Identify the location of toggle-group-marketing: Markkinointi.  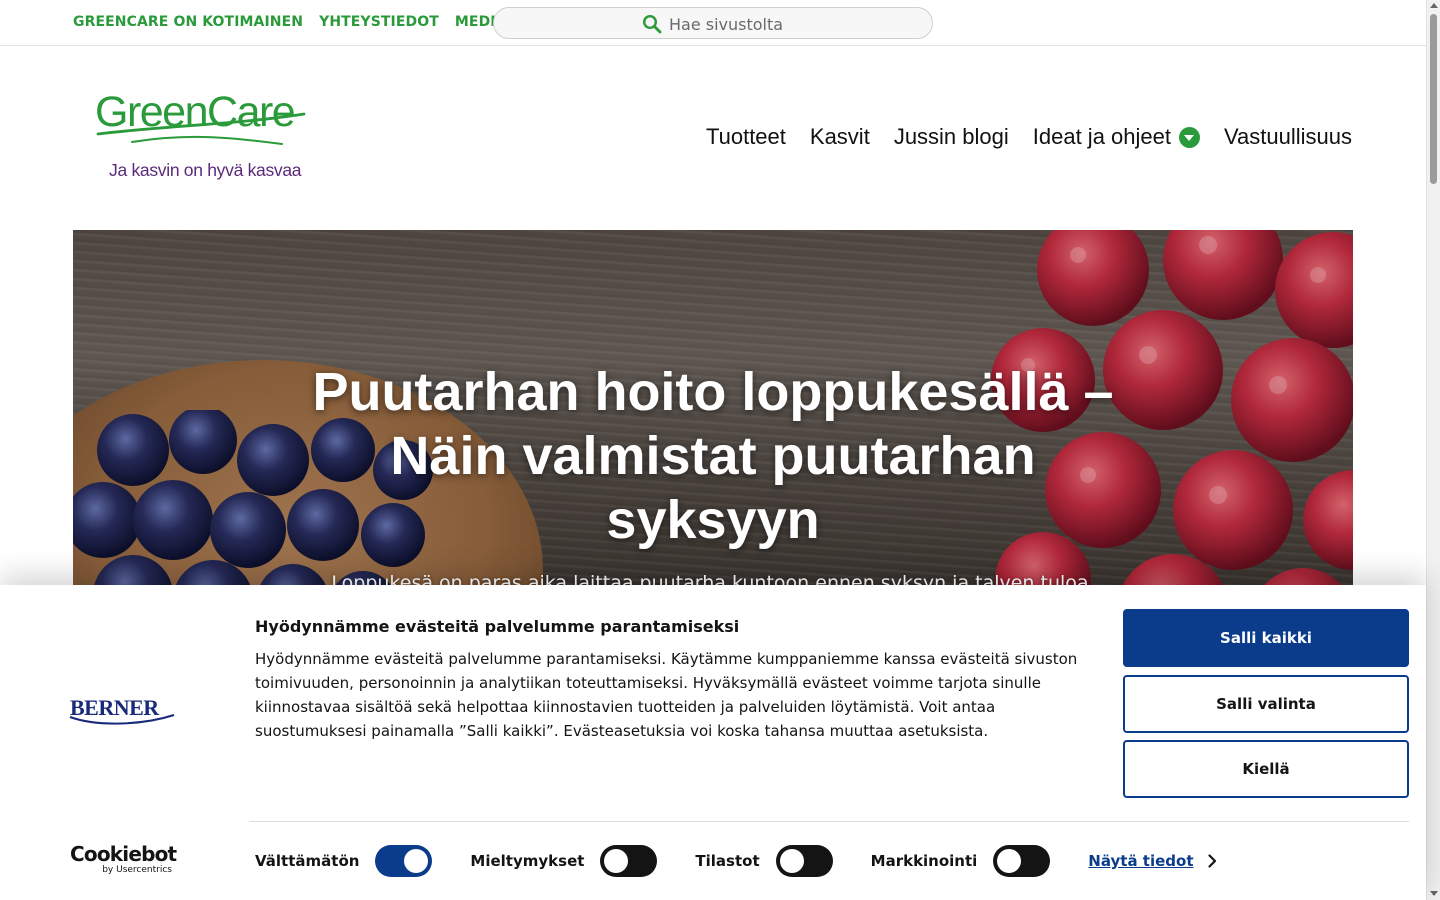
(961, 861).